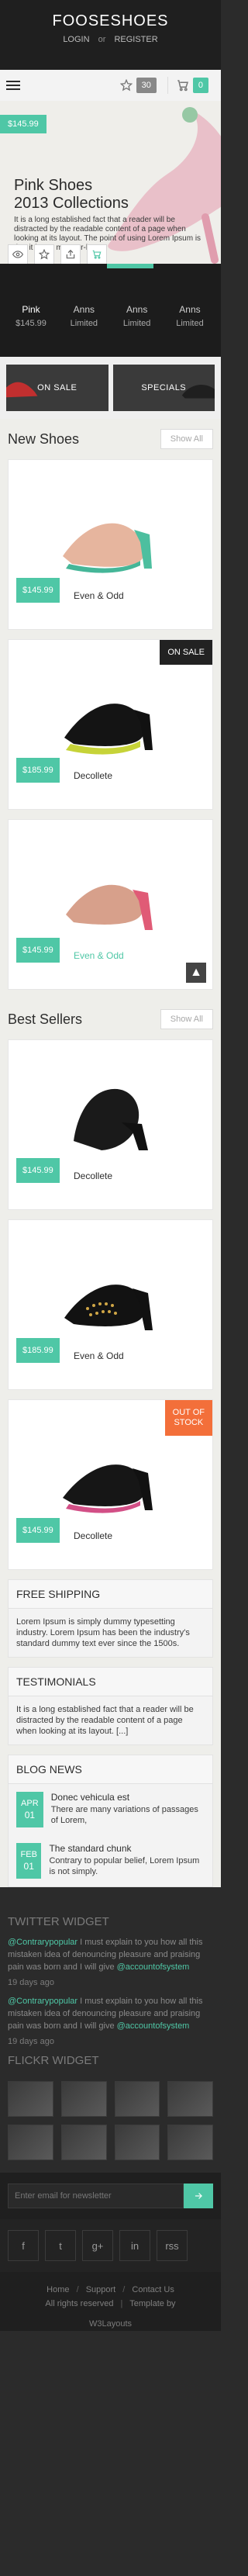 The image size is (248, 2576). I want to click on view-icon, so click(18, 254).